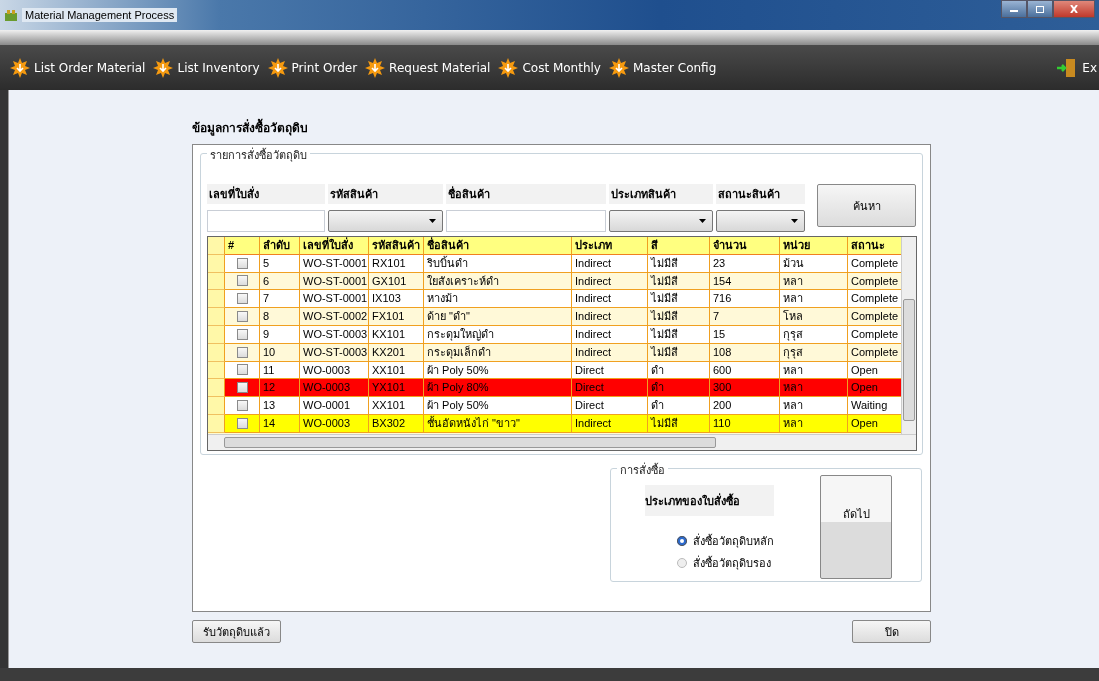  Describe the element at coordinates (891, 631) in the screenshot. I see `close-form-button: ปิด` at that location.